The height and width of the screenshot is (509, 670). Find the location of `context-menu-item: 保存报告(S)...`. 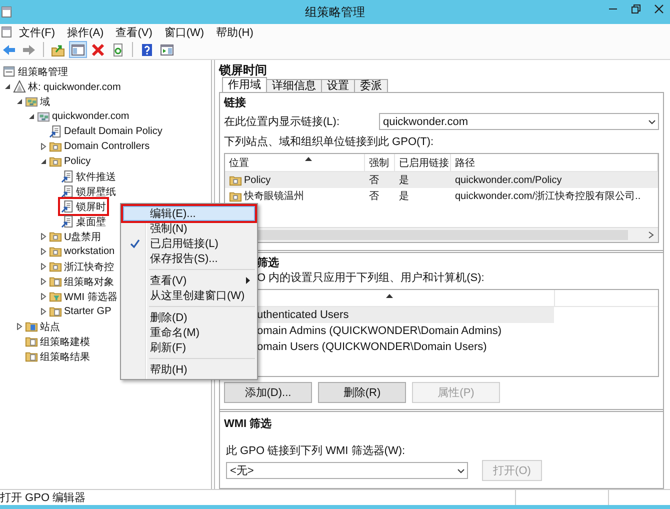

context-menu-item: 保存报告(S)... is located at coordinates (189, 258).